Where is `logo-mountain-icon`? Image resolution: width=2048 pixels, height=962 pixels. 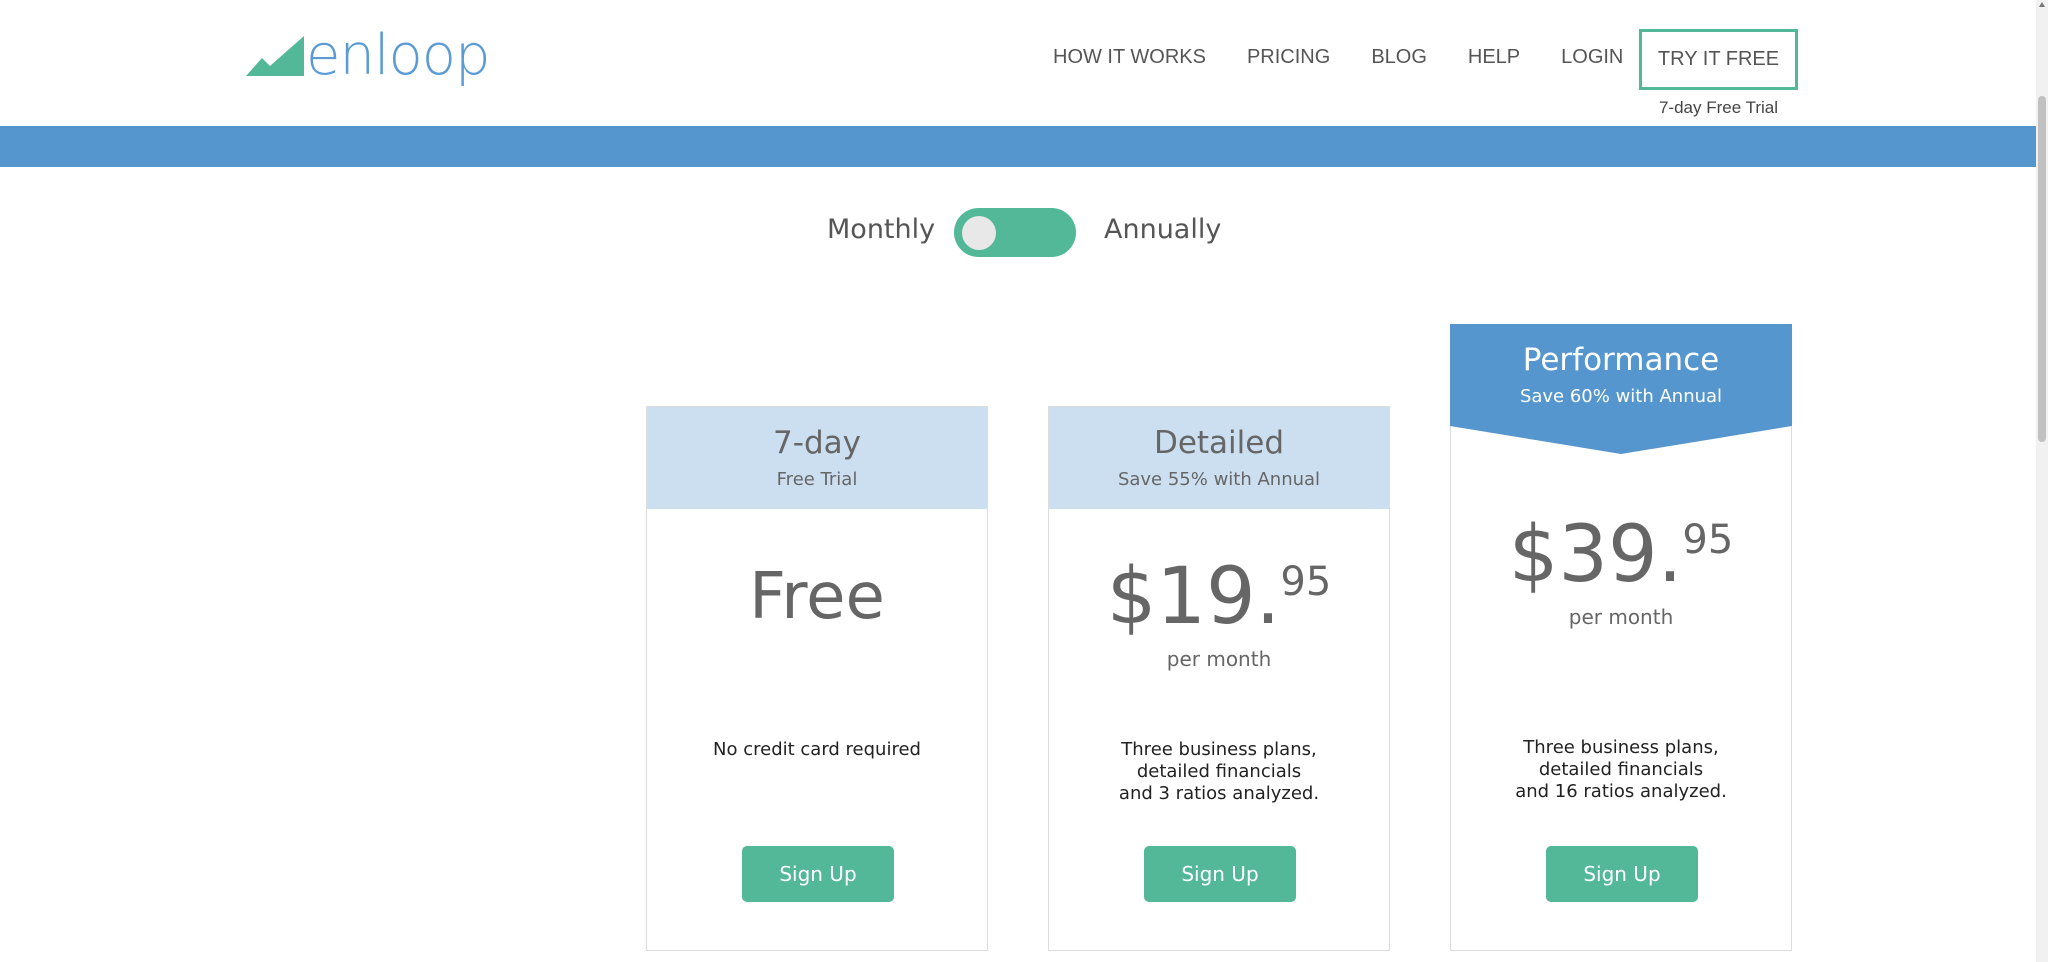 logo-mountain-icon is located at coordinates (275, 56).